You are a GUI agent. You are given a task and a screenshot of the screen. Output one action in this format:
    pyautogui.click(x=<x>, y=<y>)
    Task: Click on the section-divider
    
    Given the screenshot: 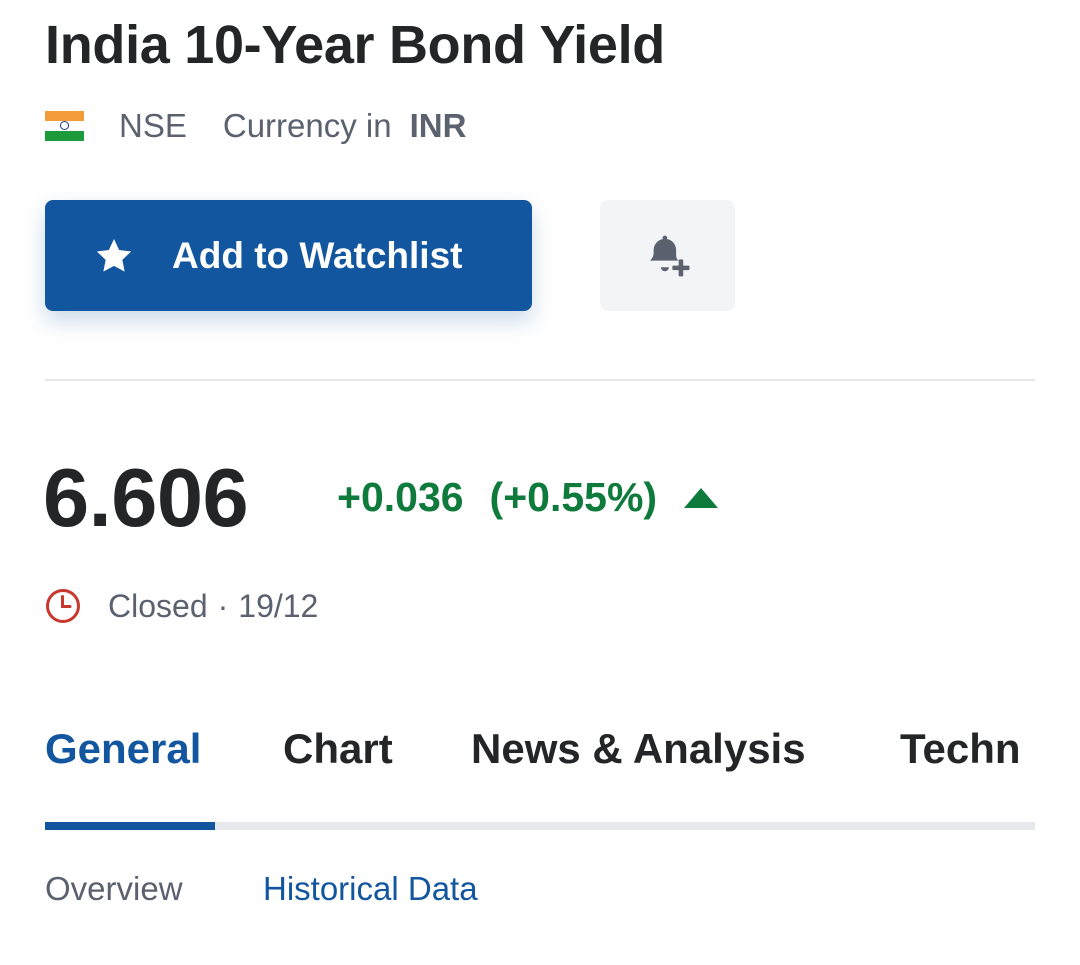 What is the action you would take?
    pyautogui.click(x=540, y=380)
    